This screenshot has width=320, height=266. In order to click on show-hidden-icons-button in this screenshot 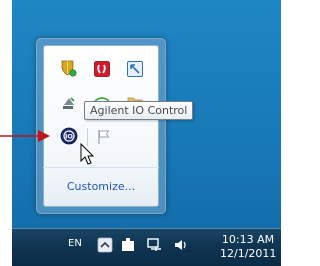, I will do `click(105, 245)`.